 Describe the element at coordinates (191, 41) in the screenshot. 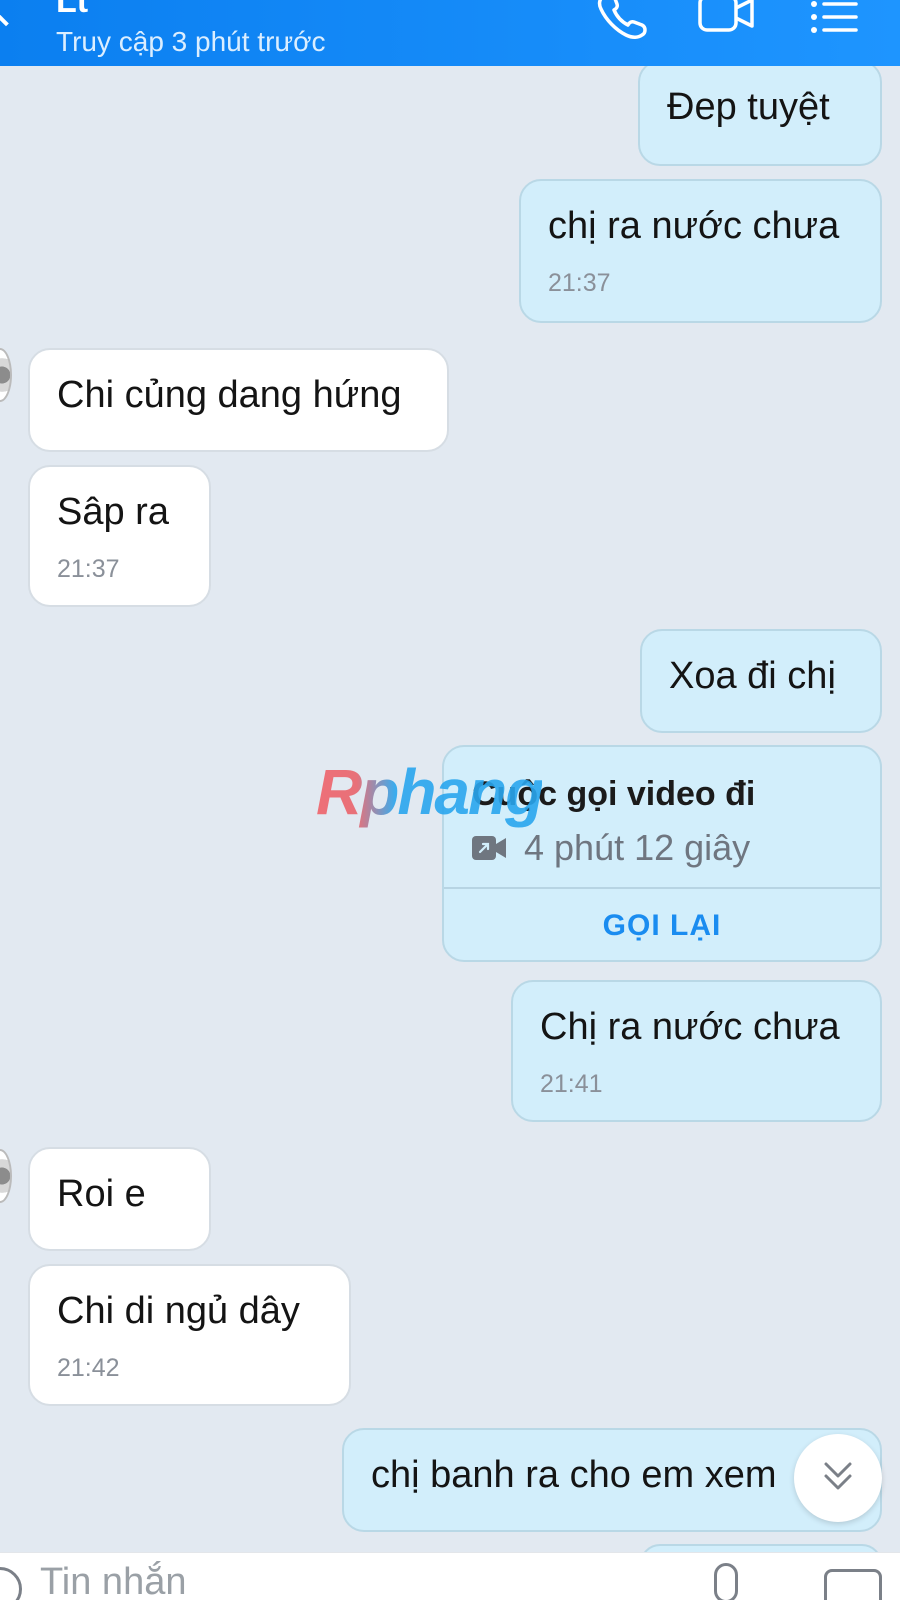

I see `last-seen-status: Truy cập 3 phút trước` at that location.